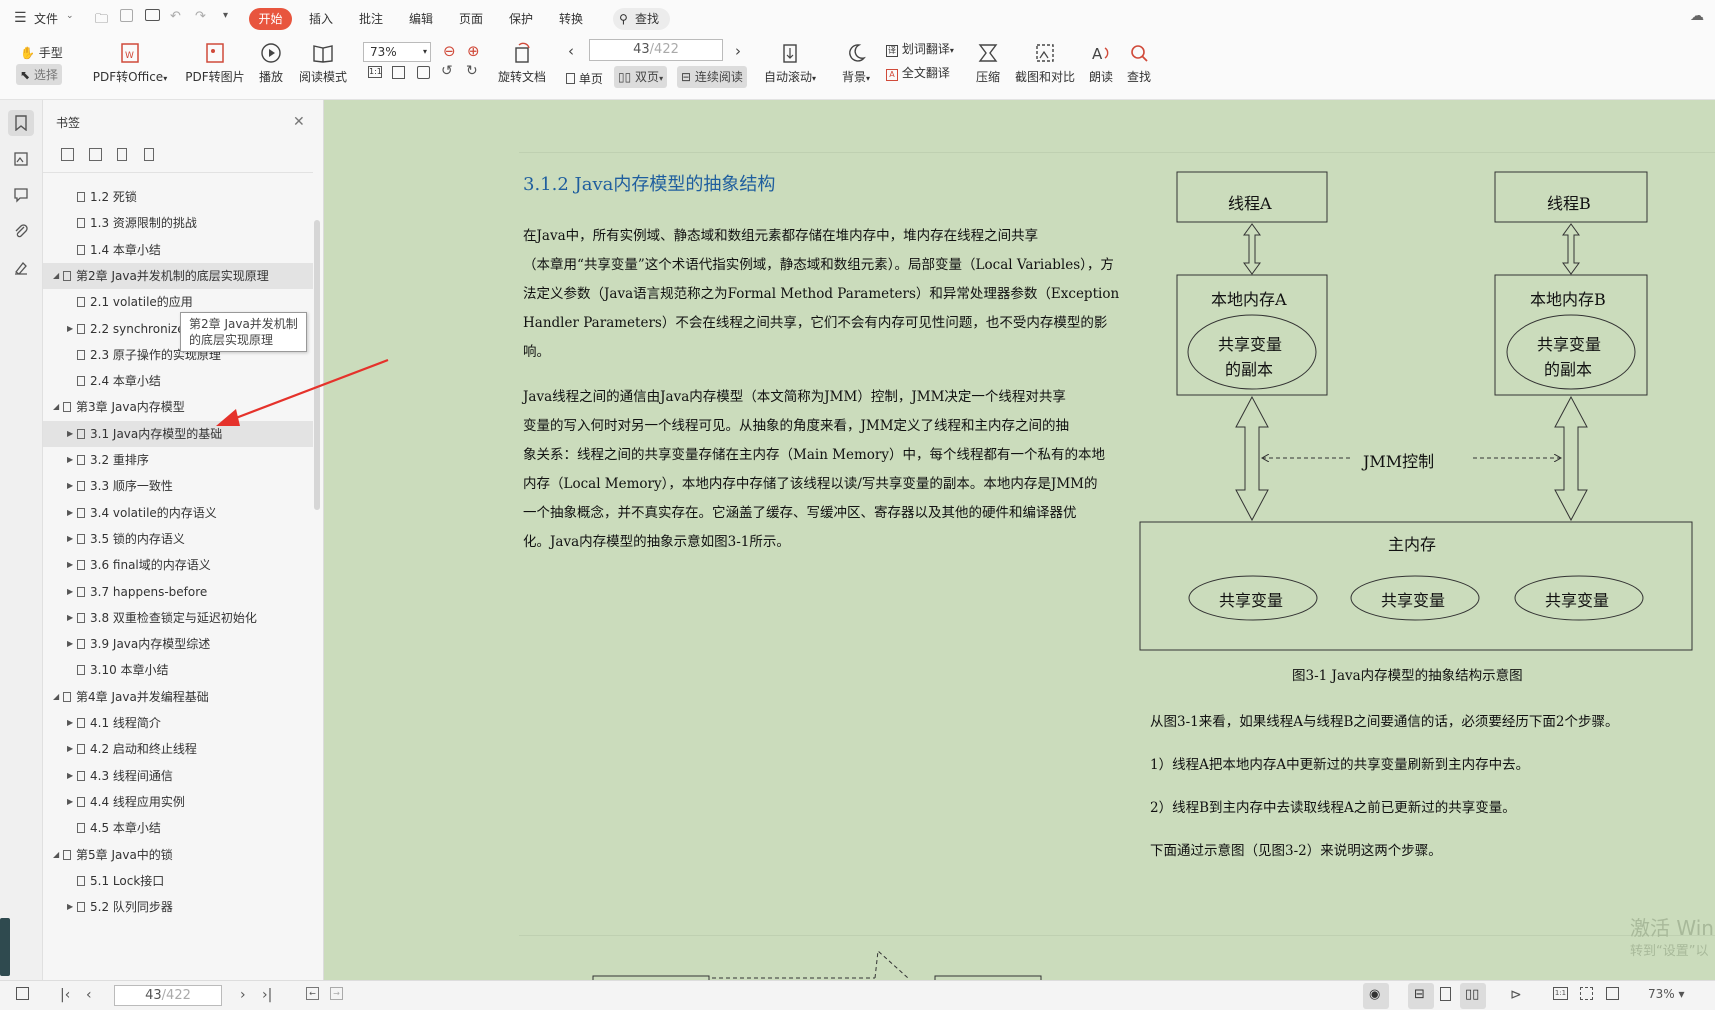  I want to click on bookmark-item: ▶ 3.7 happens-before, so click(178, 592).